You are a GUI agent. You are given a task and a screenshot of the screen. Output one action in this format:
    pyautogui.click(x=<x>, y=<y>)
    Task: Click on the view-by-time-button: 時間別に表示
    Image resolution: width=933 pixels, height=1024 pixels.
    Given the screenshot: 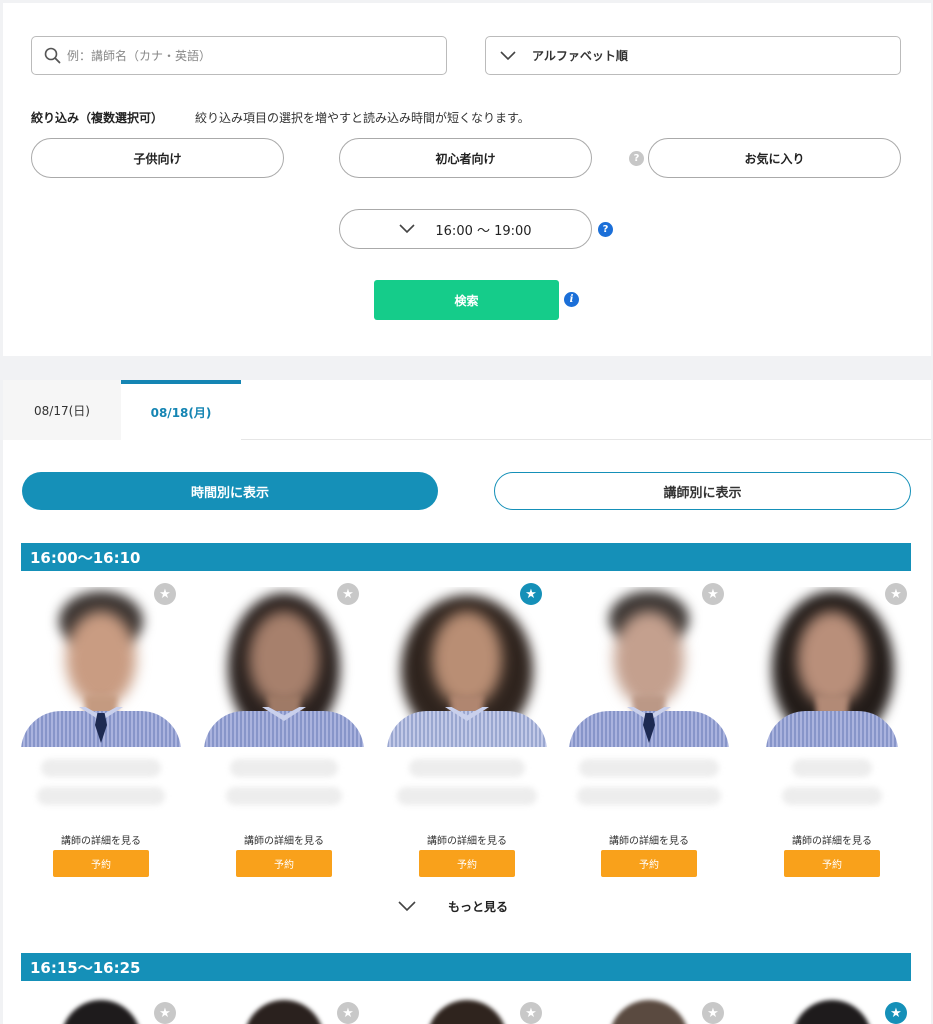 What is the action you would take?
    pyautogui.click(x=230, y=491)
    